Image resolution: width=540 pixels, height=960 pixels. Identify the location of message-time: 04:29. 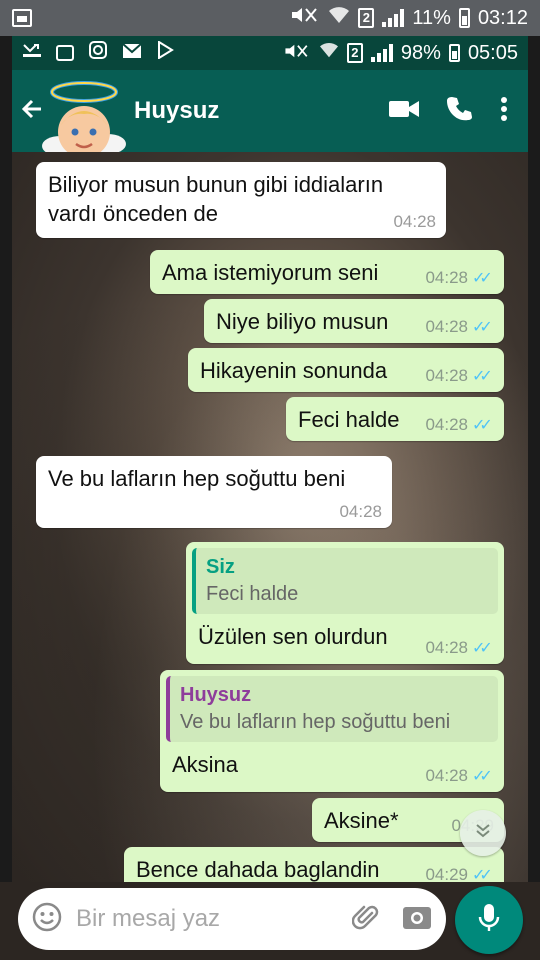
(446, 873).